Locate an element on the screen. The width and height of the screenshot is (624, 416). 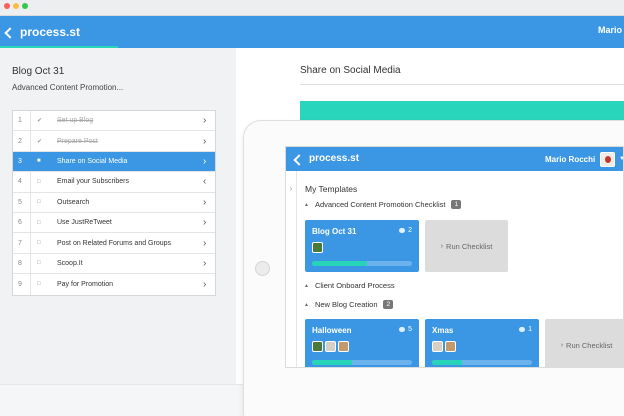
task-label: Pay for Promotion is located at coordinates (85, 284).